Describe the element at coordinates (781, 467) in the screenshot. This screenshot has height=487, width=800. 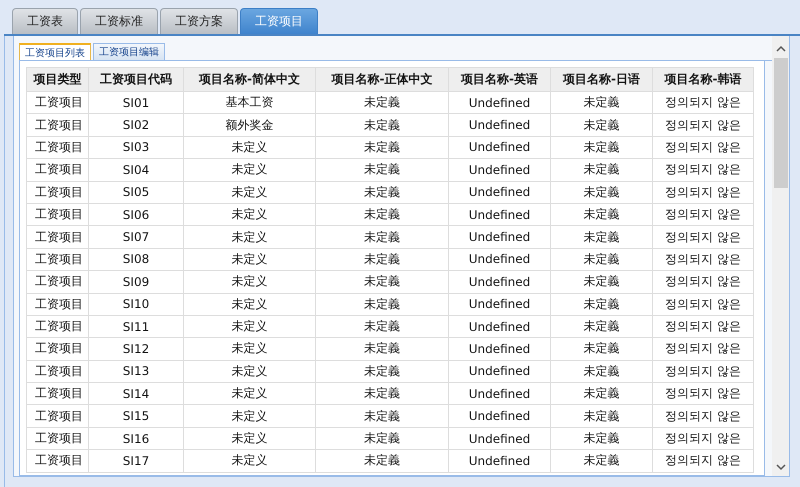
I see `scroll-down-icon` at that location.